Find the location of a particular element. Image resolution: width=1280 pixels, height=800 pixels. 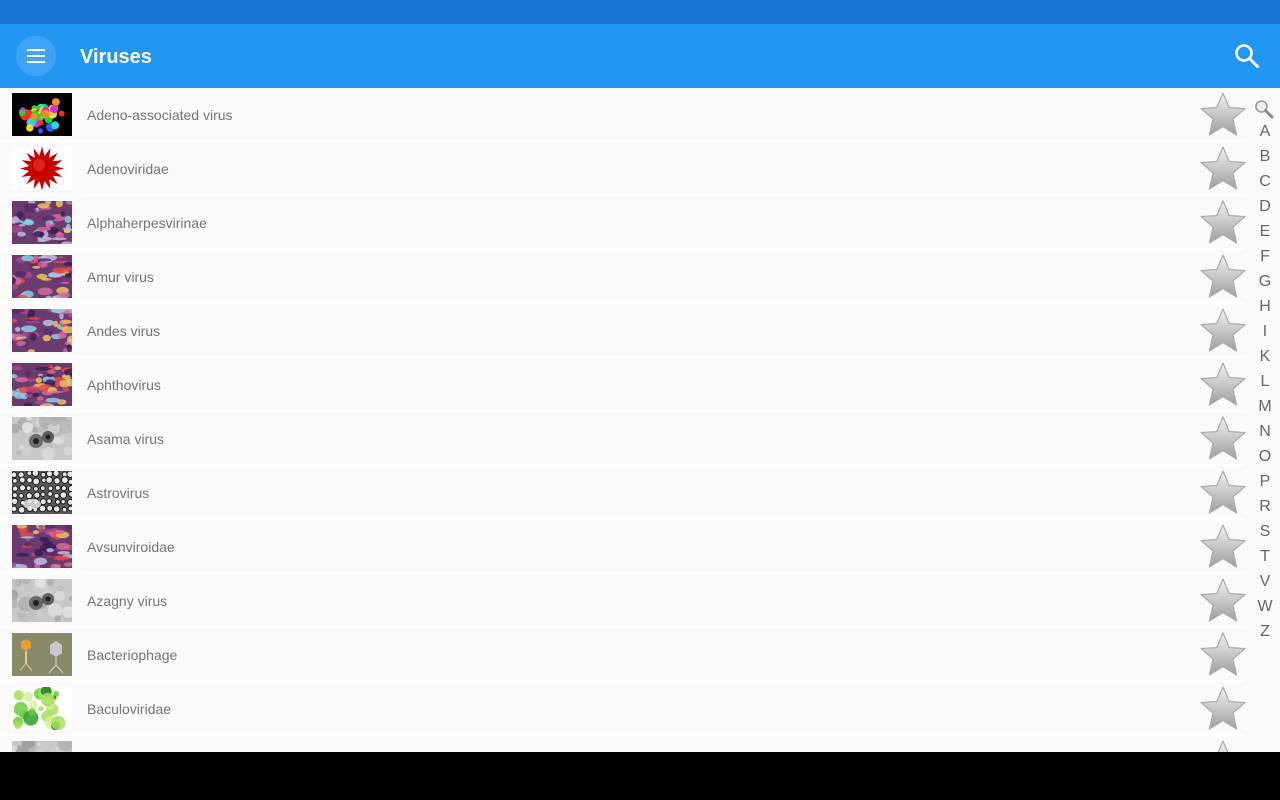

app-bar: Viruses is located at coordinates (640, 56).